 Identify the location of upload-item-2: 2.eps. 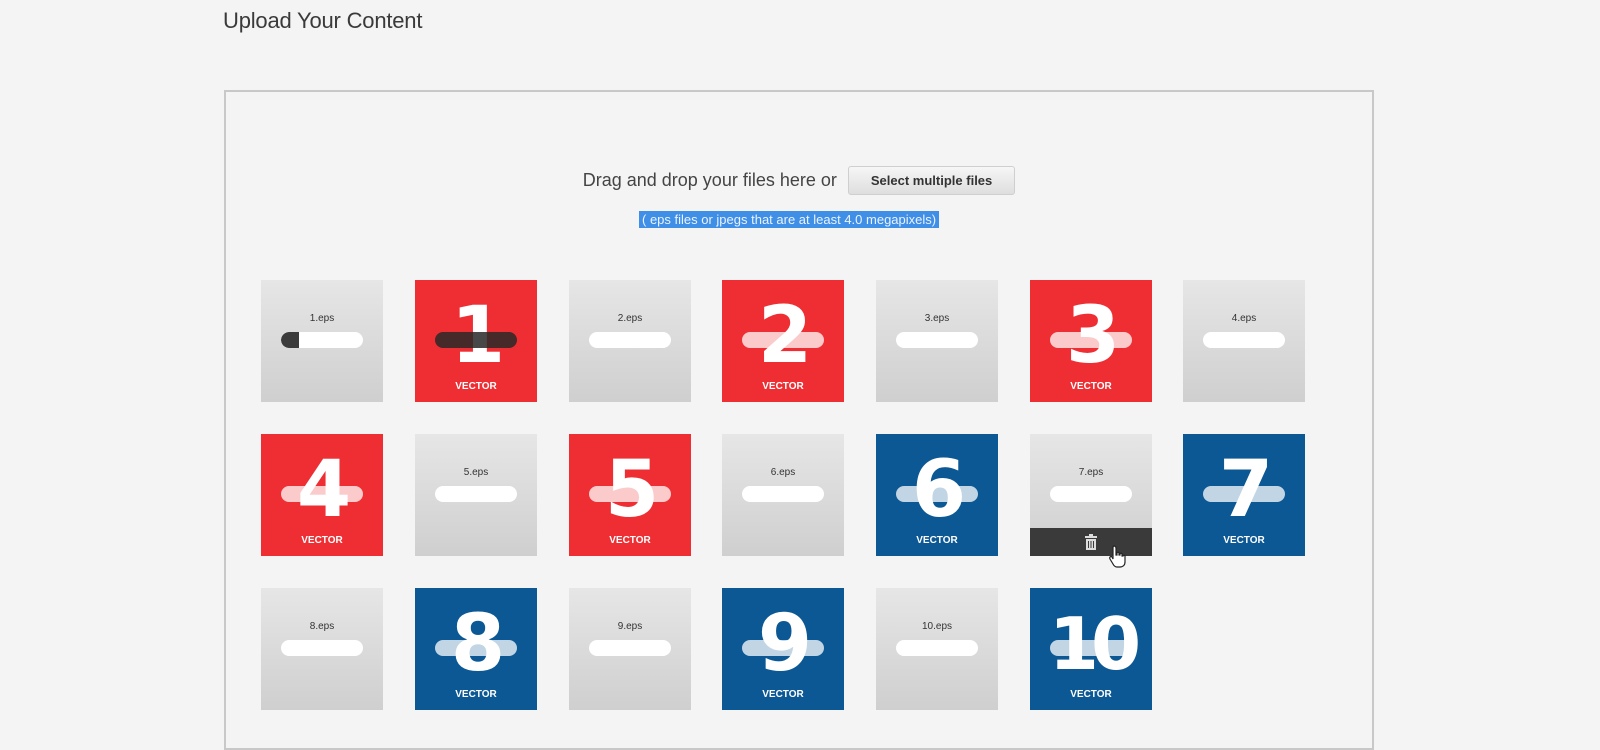
(630, 341).